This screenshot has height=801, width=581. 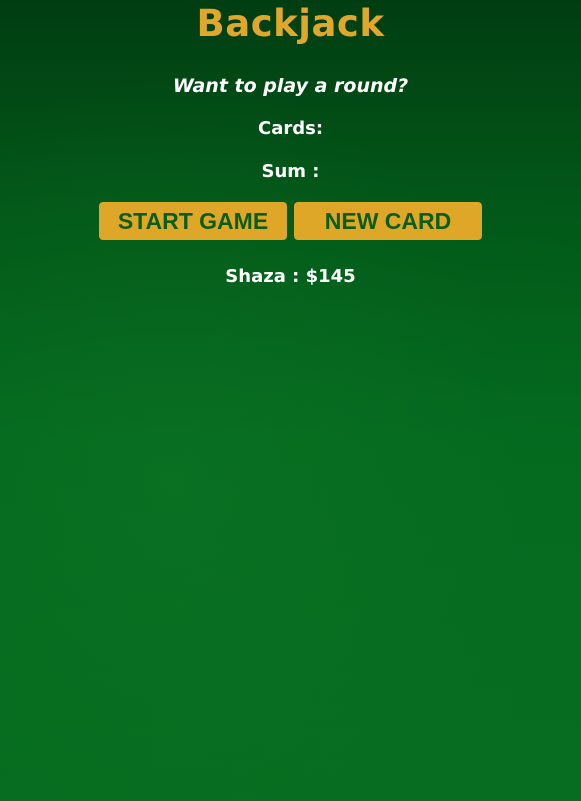 I want to click on start-game-button: START GAME, so click(x=193, y=221).